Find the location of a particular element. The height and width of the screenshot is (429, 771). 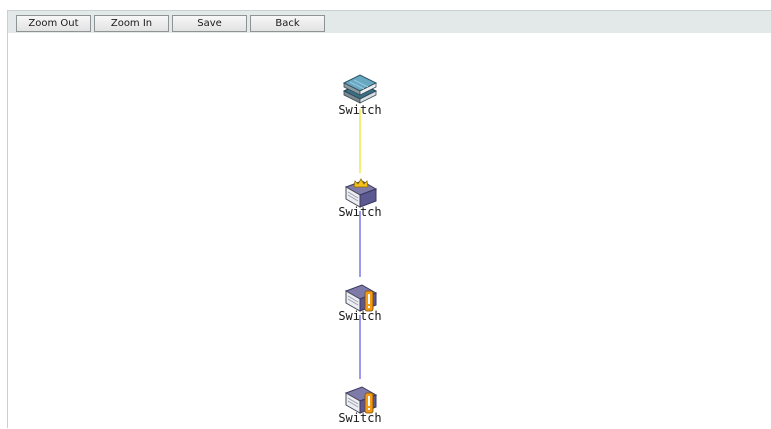

zoom-out-button: Zoom Out is located at coordinates (53, 23).